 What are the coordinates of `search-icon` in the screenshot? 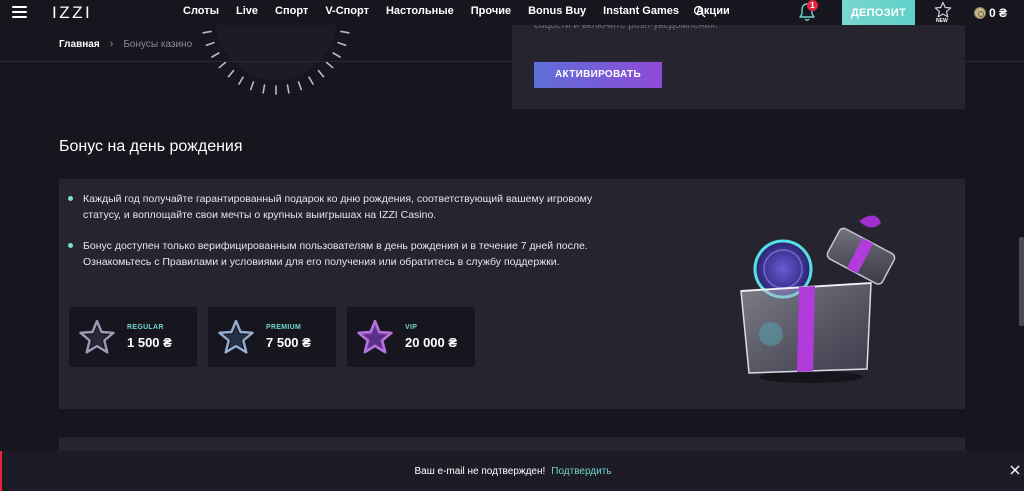 It's located at (699, 11).